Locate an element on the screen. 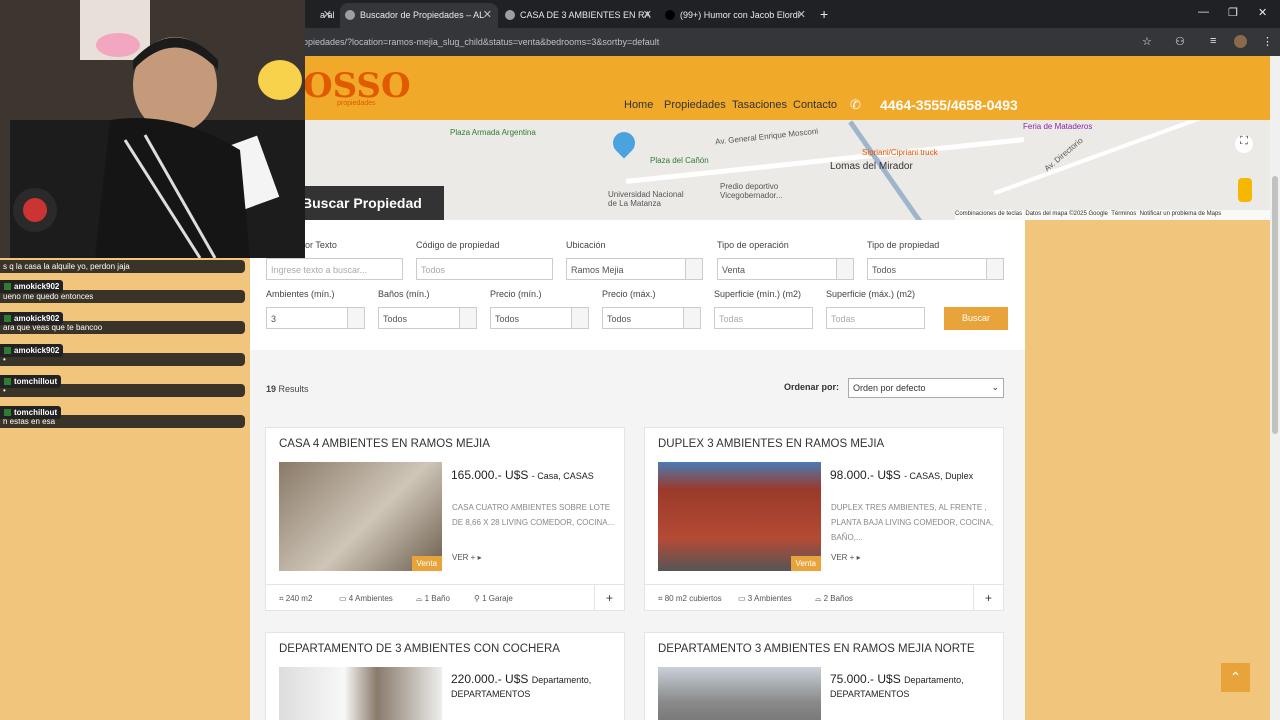 The width and height of the screenshot is (1280, 720). street-view-icon is located at coordinates (1245, 190).